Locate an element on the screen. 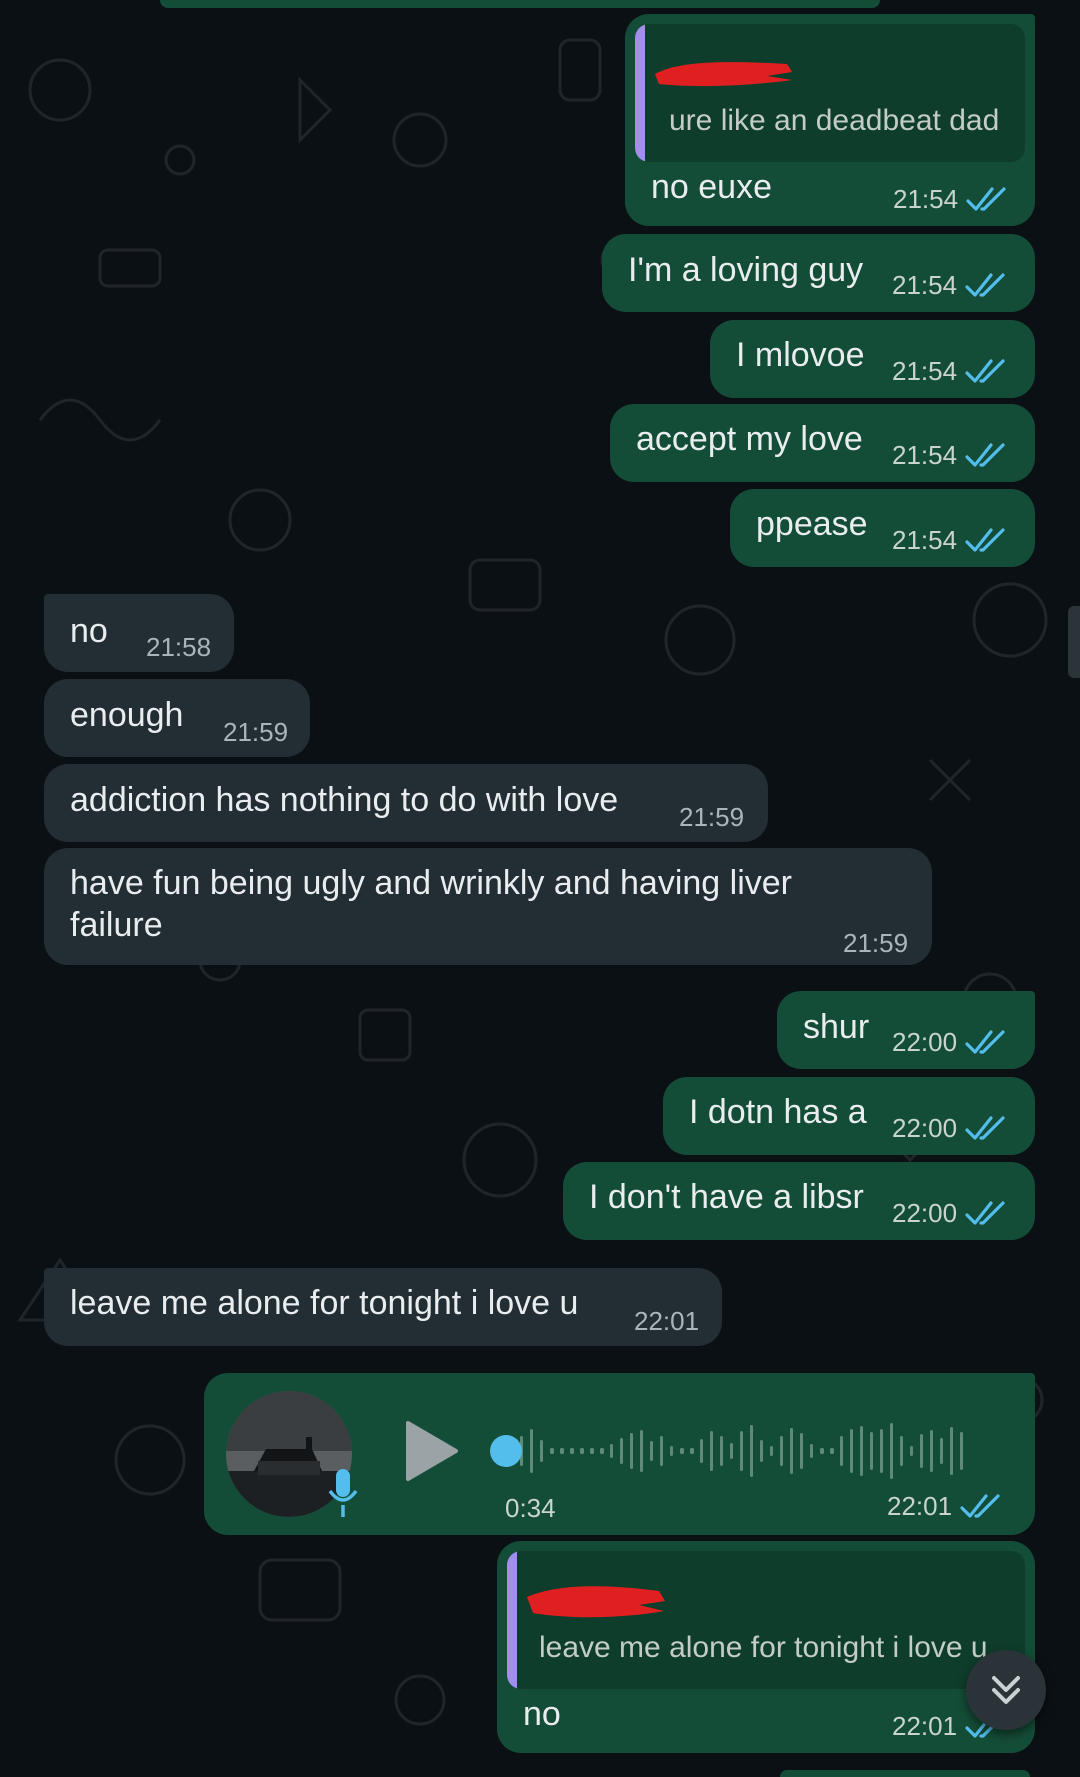 The width and height of the screenshot is (1080, 1777). outgoing-message-bubble: ppease 21:54 is located at coordinates (882, 528).